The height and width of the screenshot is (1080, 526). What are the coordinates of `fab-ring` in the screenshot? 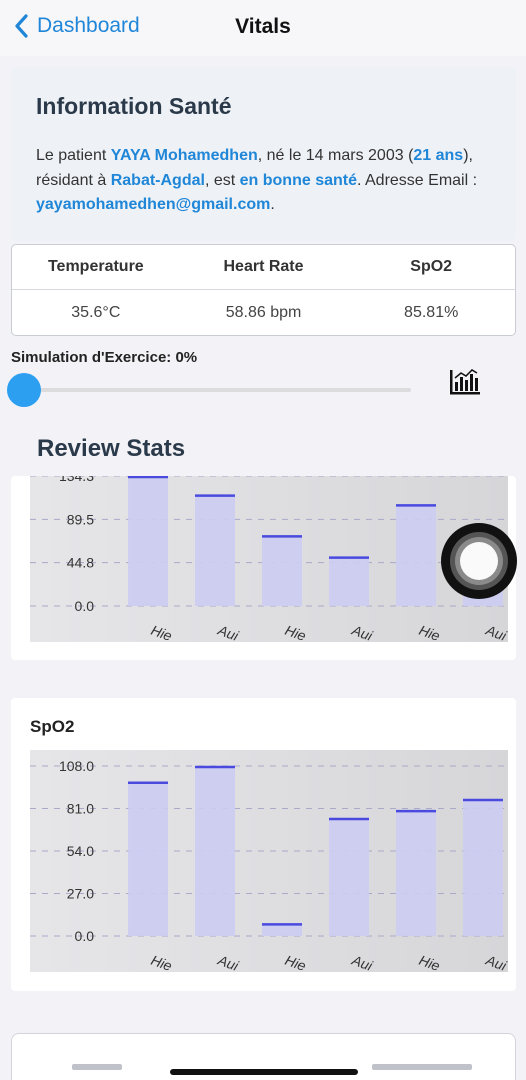 It's located at (479, 561).